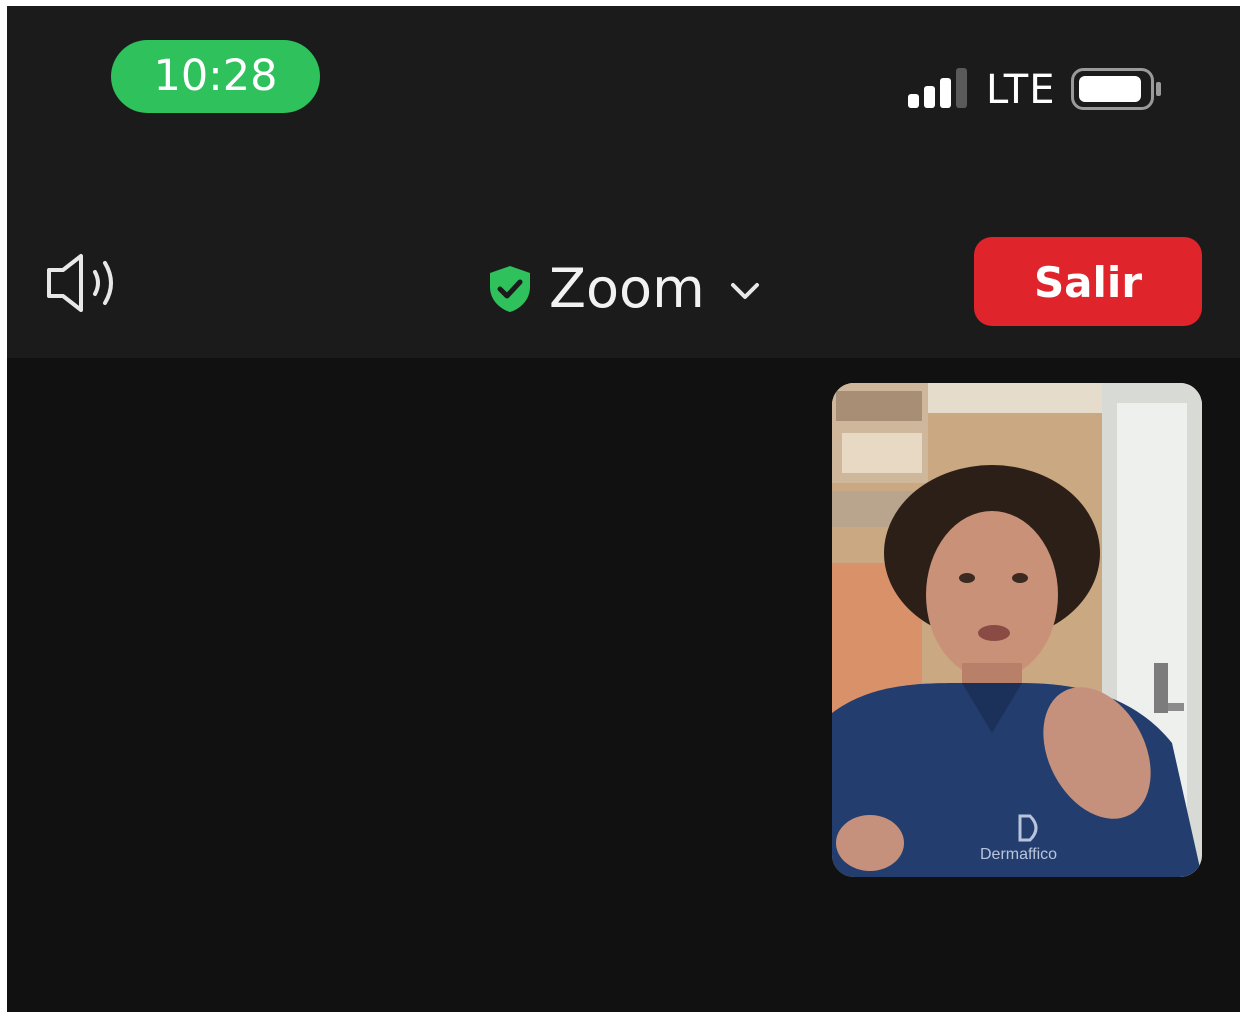  What do you see at coordinates (1116, 89) in the screenshot?
I see `battery-icon` at bounding box center [1116, 89].